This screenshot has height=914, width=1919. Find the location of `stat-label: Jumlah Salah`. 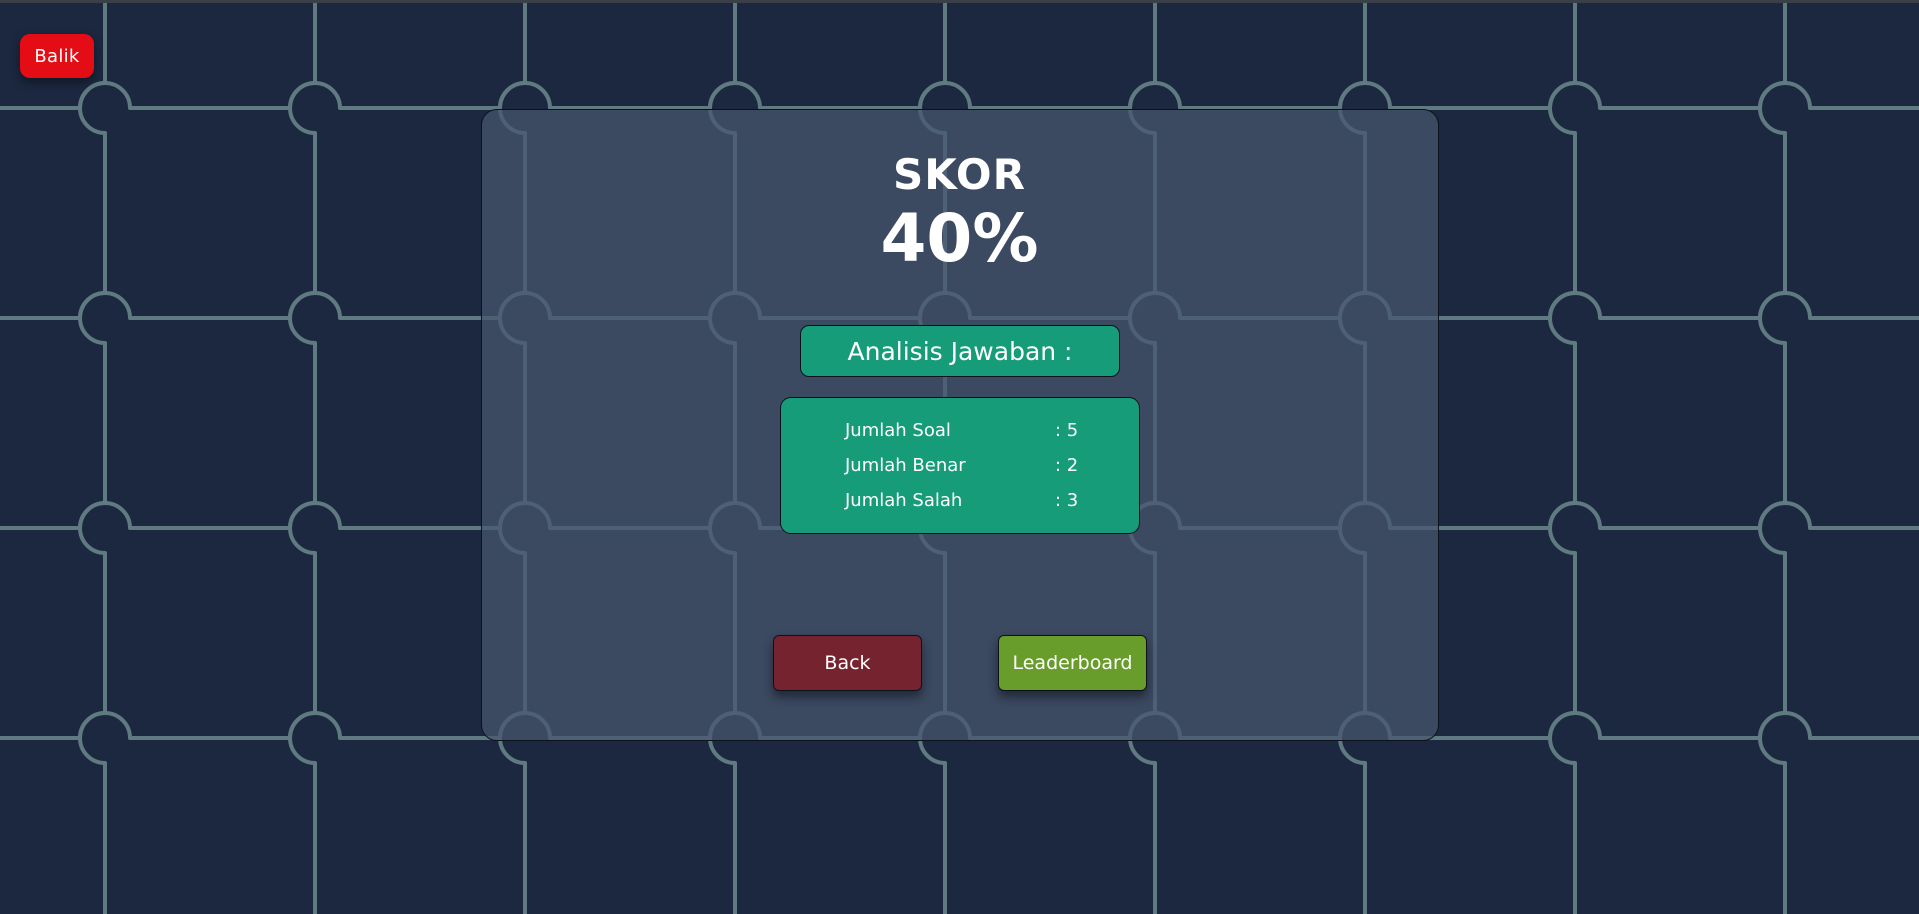

stat-label: Jumlah Salah is located at coordinates (904, 500).